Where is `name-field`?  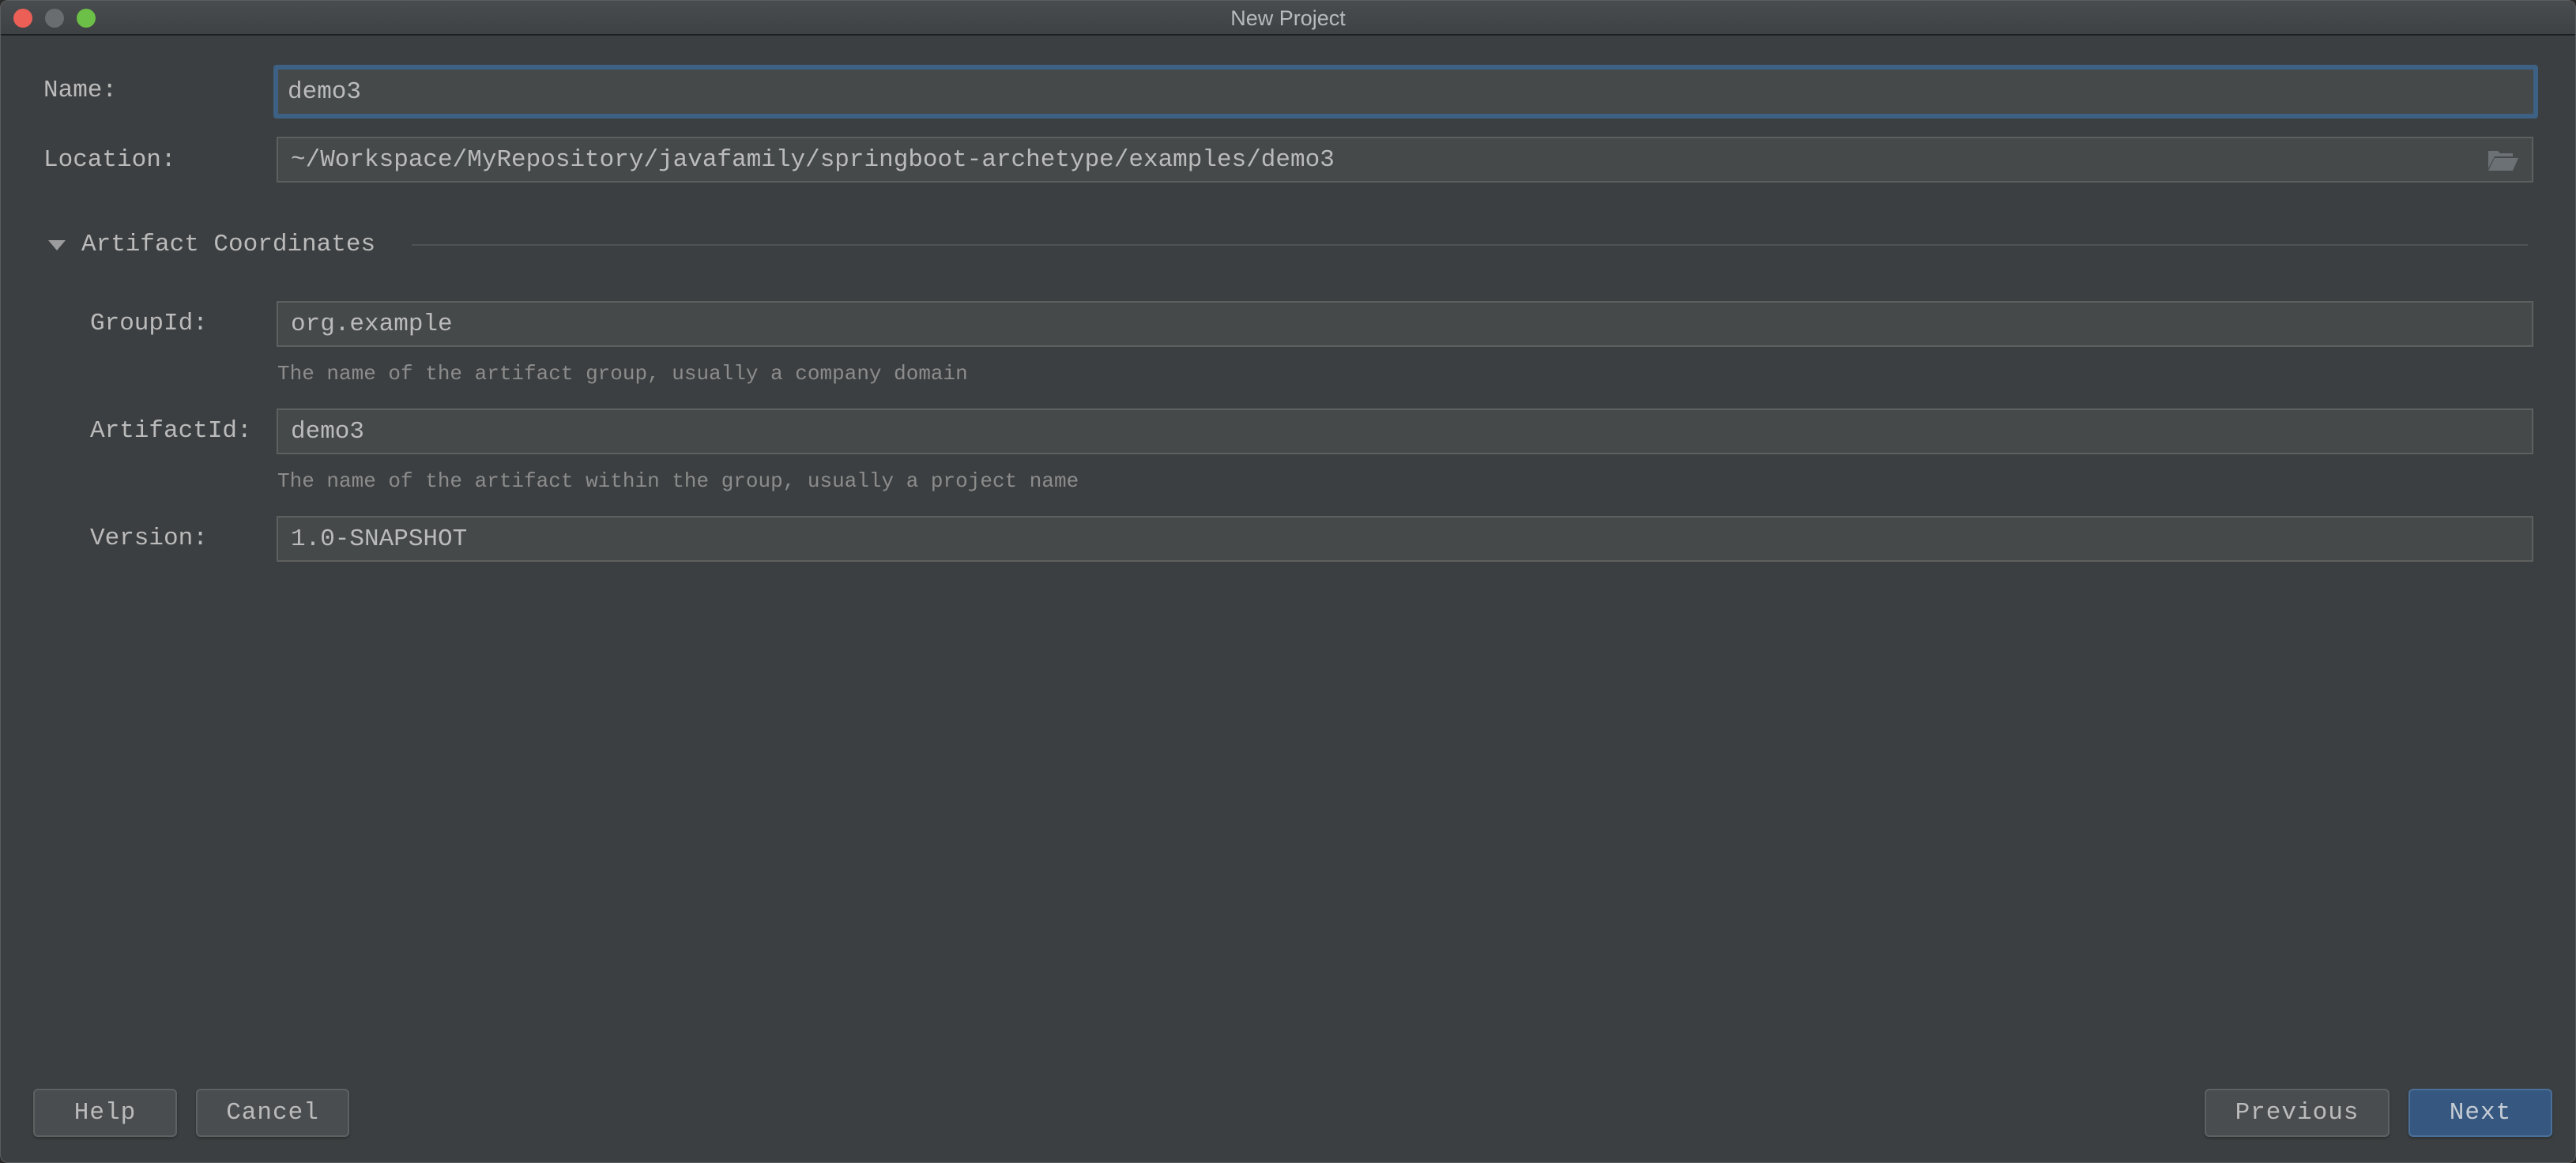 name-field is located at coordinates (1405, 92).